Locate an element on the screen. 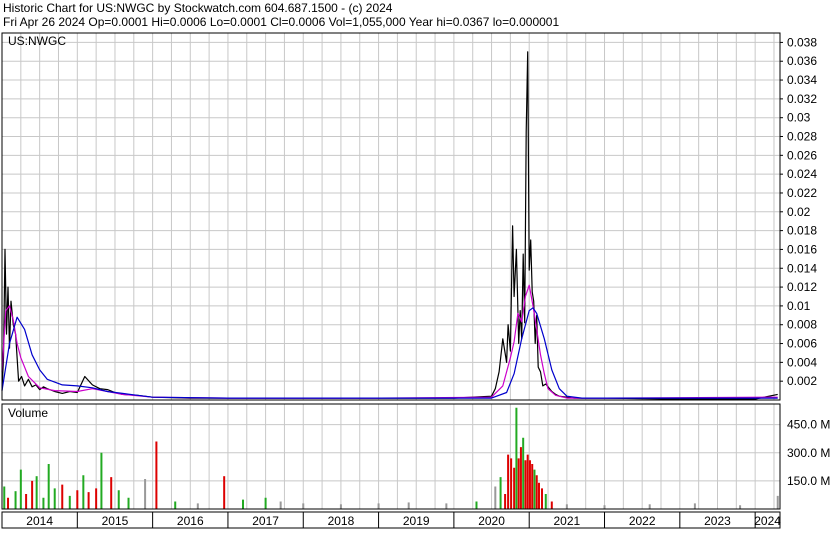 Image resolution: width=830 pixels, height=543 pixels. y-tick-label: 0.014 is located at coordinates (802, 268).